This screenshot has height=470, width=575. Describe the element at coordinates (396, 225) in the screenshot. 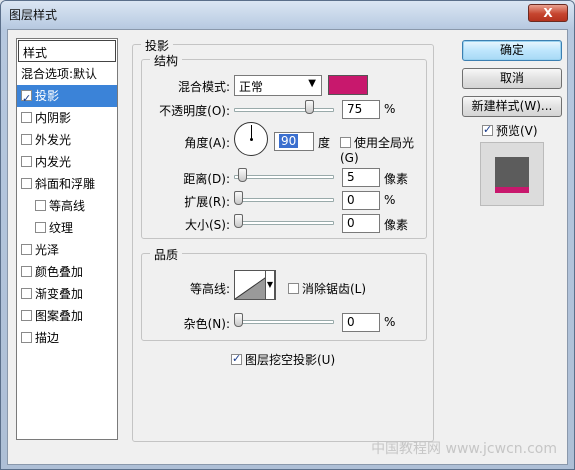

I see `size-unit: 像素` at that location.